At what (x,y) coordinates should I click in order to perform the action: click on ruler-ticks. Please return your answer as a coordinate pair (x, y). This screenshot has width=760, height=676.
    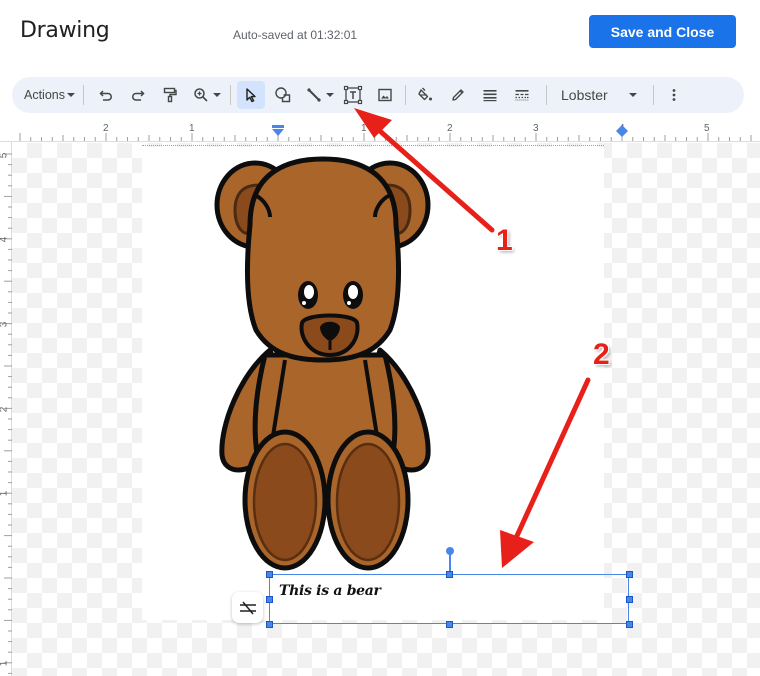
    Looking at the image, I should click on (385, 137).